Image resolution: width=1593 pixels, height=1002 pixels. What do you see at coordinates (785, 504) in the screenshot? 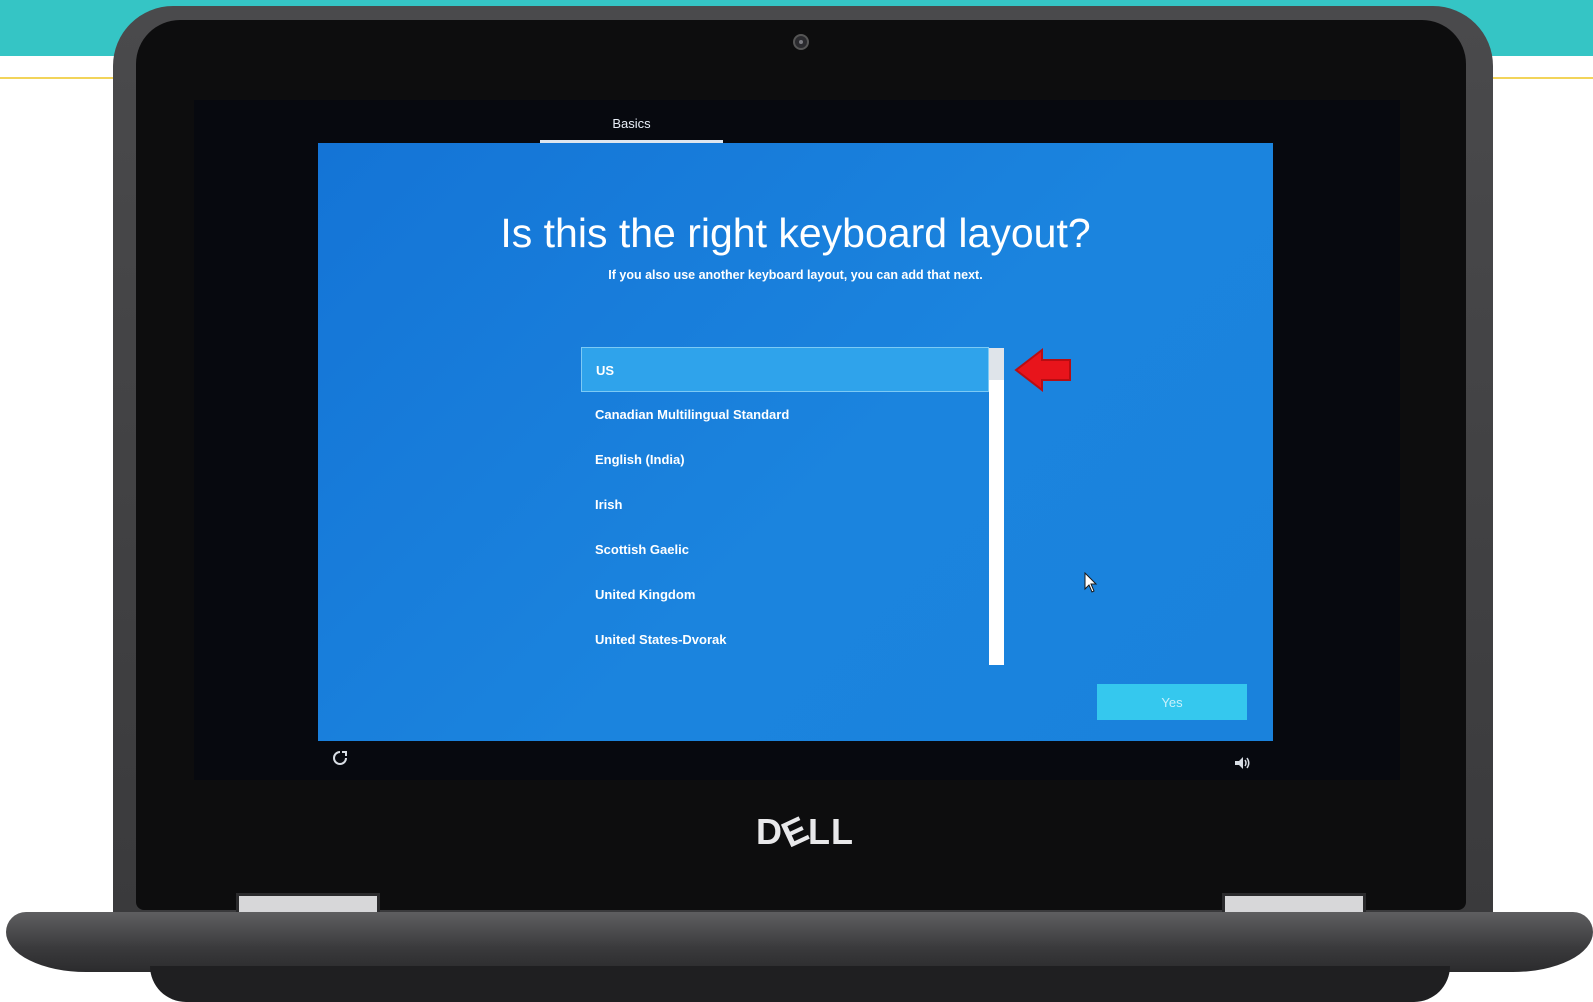
I see `keyboard-layout-item-irish: Irish` at bounding box center [785, 504].